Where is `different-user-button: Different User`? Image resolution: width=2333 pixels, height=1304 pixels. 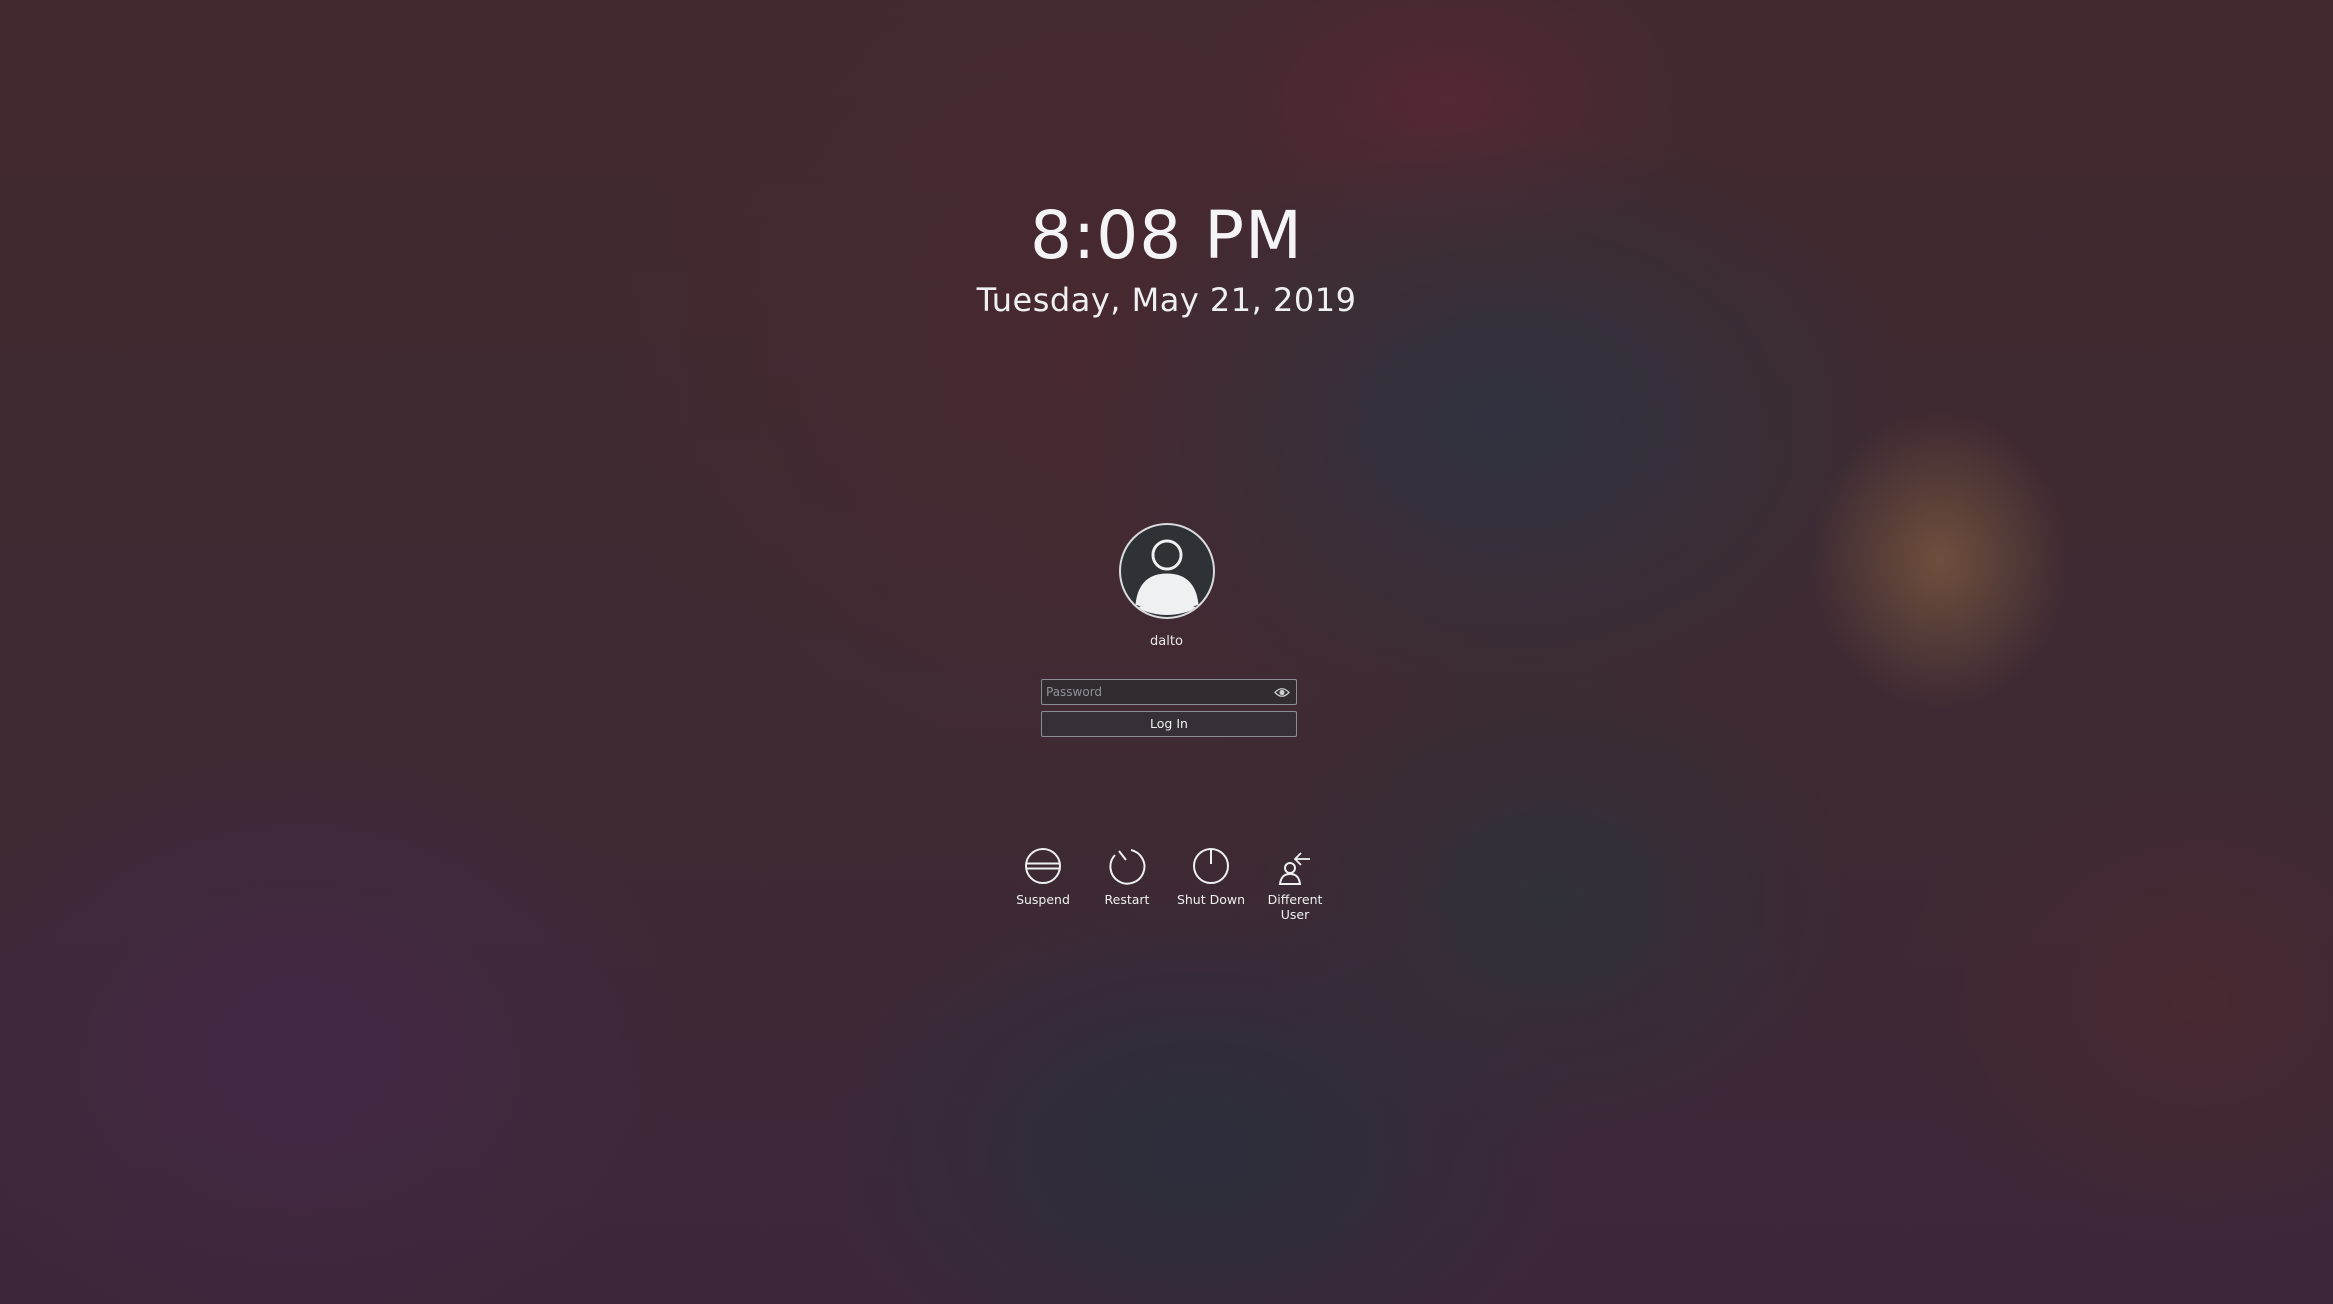 different-user-button: Different User is located at coordinates (1295, 884).